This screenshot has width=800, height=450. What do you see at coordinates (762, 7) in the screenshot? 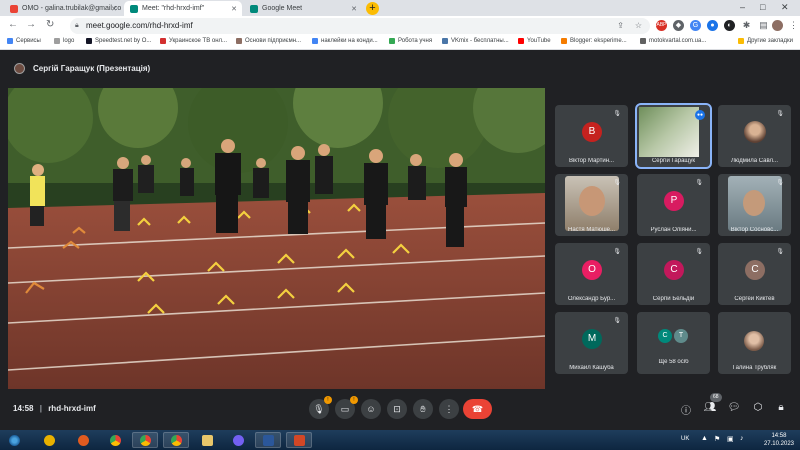
I see `maximize-icon: □` at bounding box center [762, 7].